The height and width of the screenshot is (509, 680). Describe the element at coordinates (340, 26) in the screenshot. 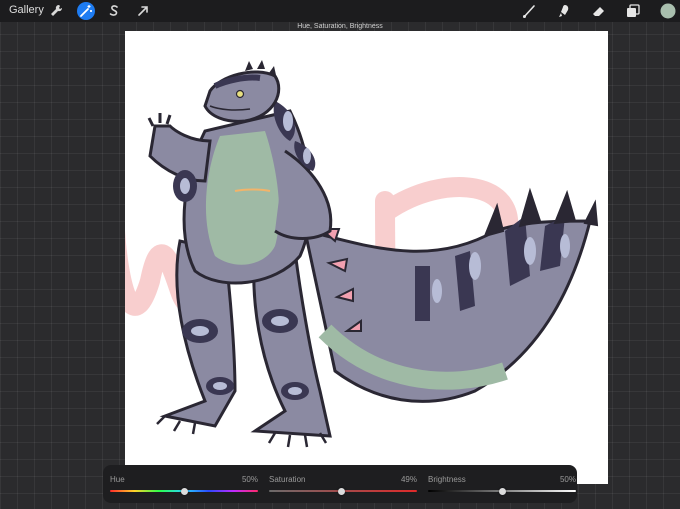

I see `mode-title: Hue, Saturation, Brightness` at that location.